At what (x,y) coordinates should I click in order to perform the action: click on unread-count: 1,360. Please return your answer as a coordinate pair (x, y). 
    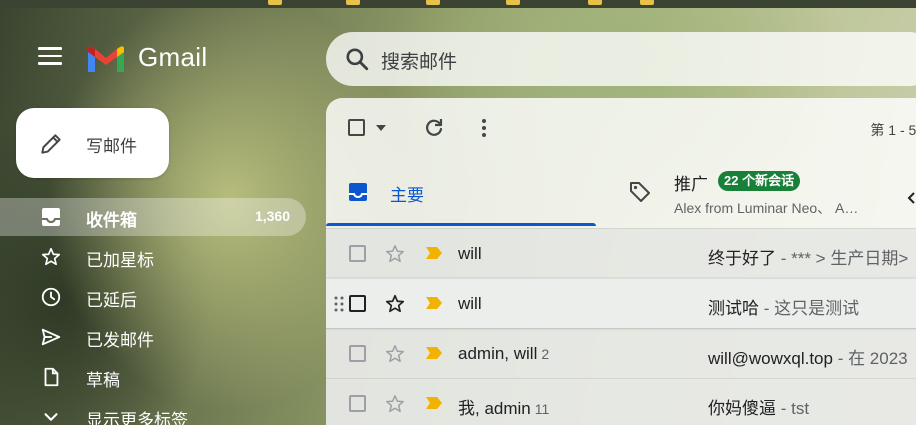
    Looking at the image, I should click on (272, 216).